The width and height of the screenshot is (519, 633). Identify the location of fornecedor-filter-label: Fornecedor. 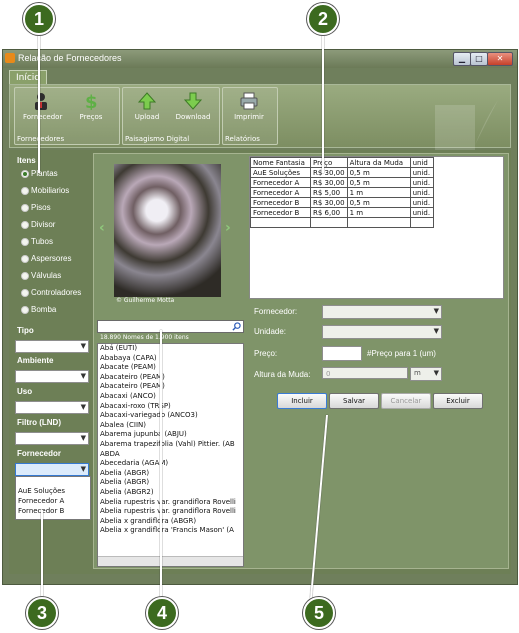
(39, 453).